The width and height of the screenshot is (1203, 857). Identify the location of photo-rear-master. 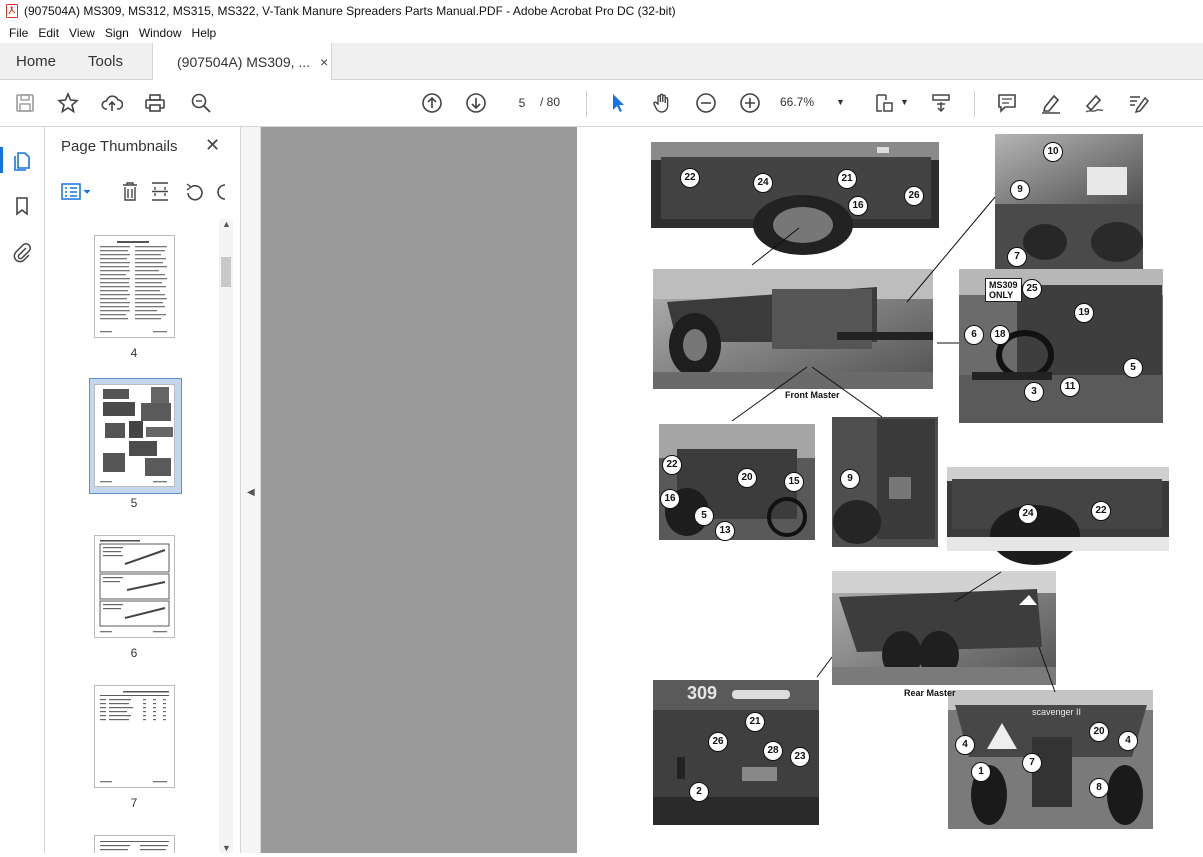
(944, 628).